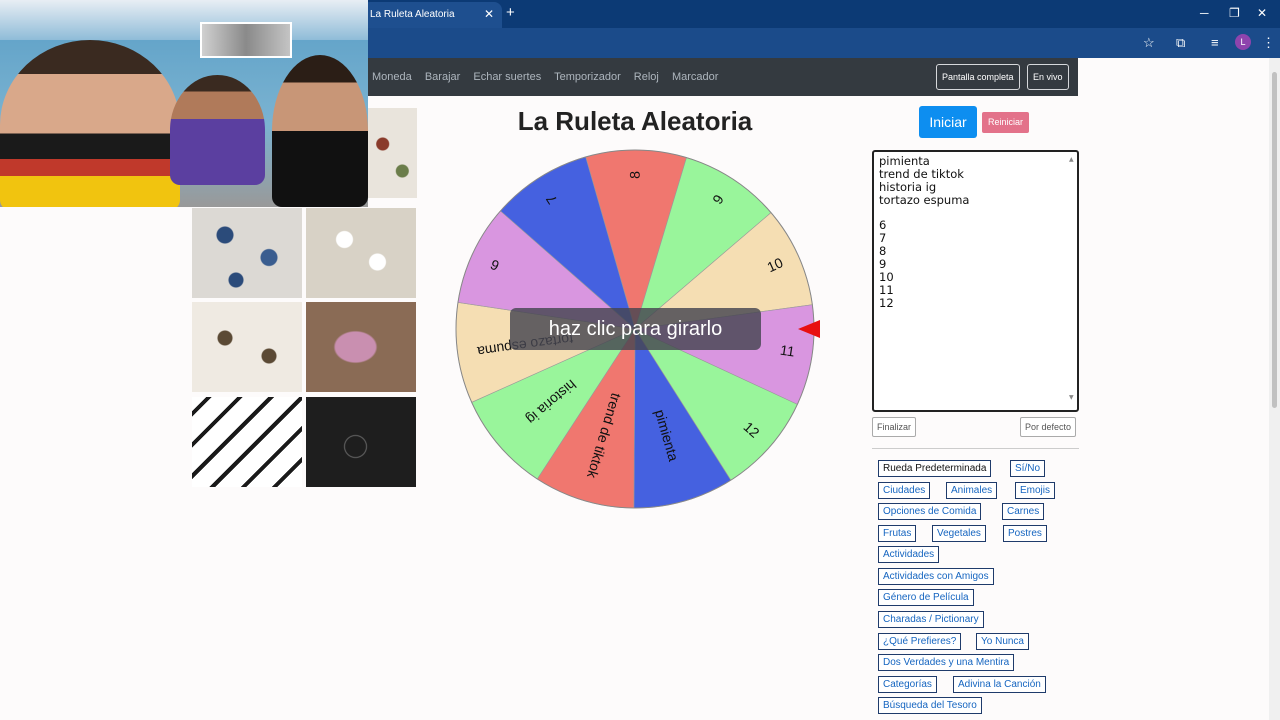 This screenshot has width=1280, height=720. Describe the element at coordinates (936, 576) in the screenshot. I see `preset-actividades-amigos: Actividades con Amigos` at that location.